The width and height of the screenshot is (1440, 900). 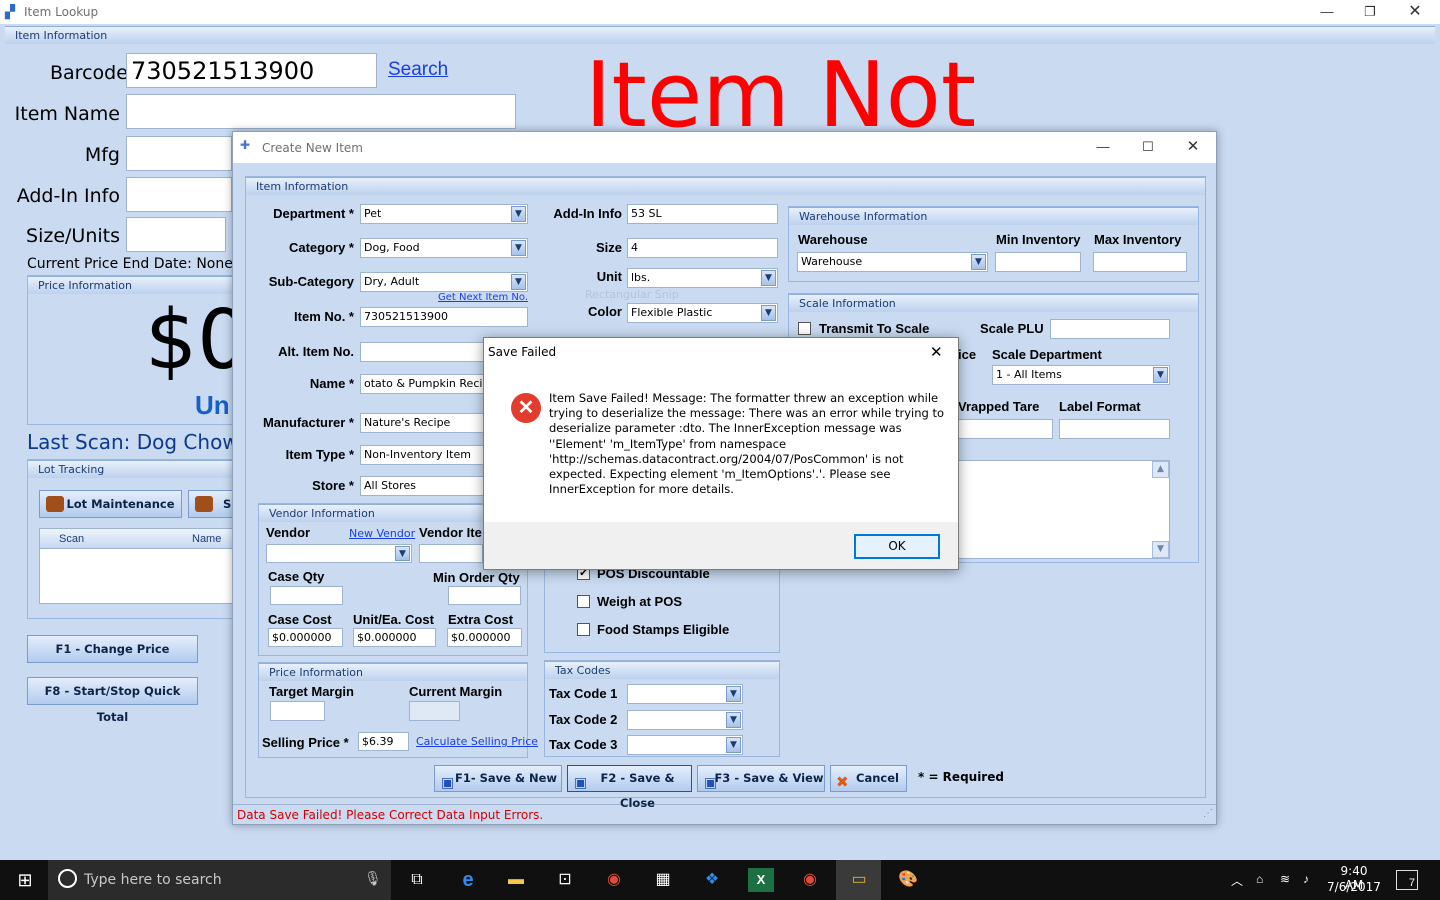 I want to click on f1-change-price-button: F1 - Change Price, so click(x=112, y=649).